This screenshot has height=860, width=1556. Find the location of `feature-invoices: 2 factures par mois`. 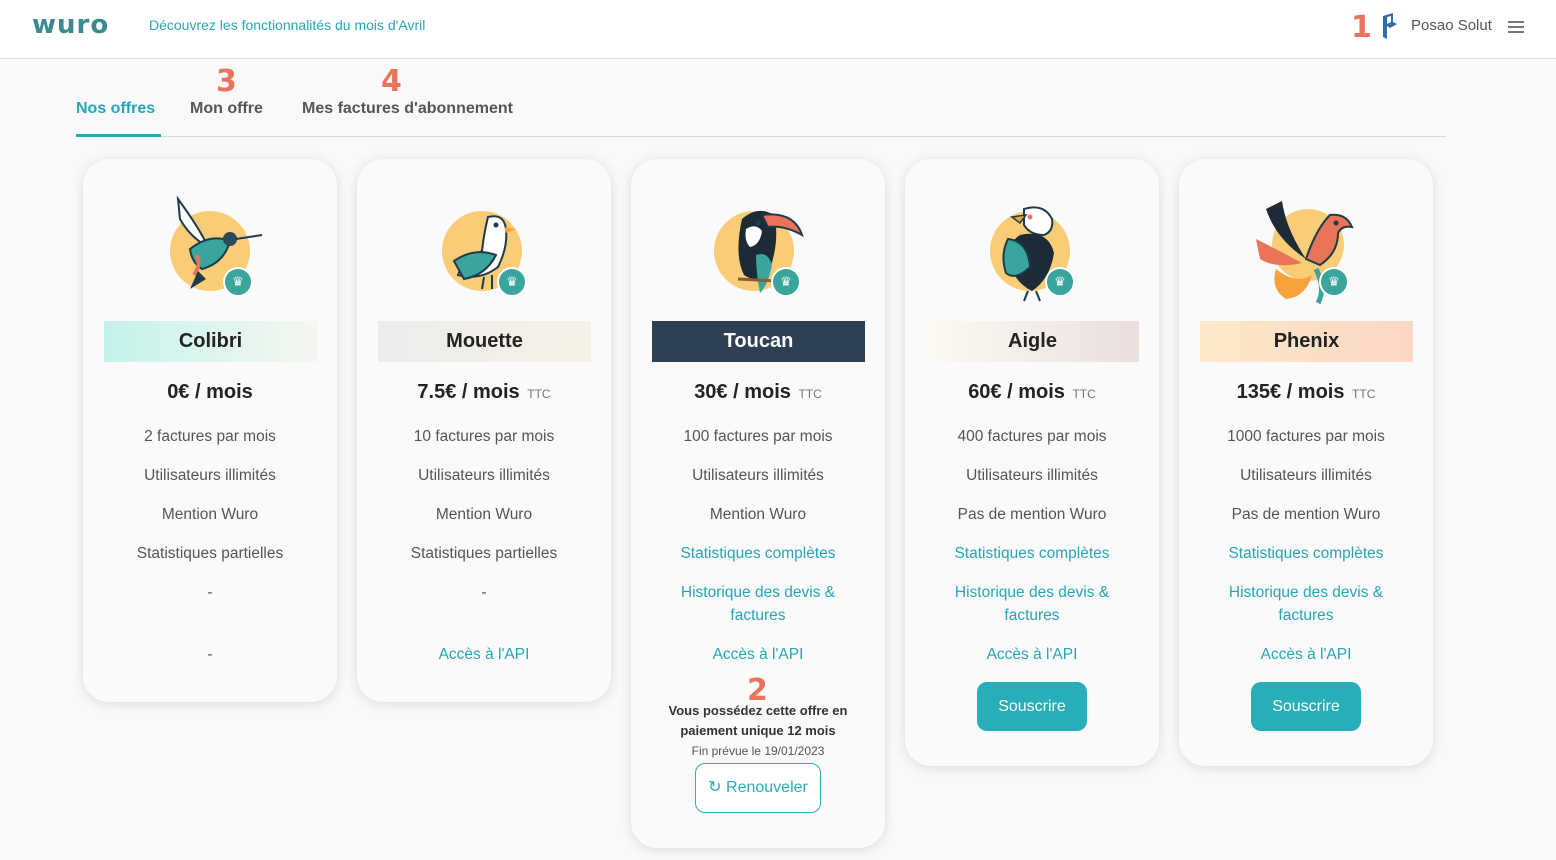

feature-invoices: 2 factures par mois is located at coordinates (210, 436).